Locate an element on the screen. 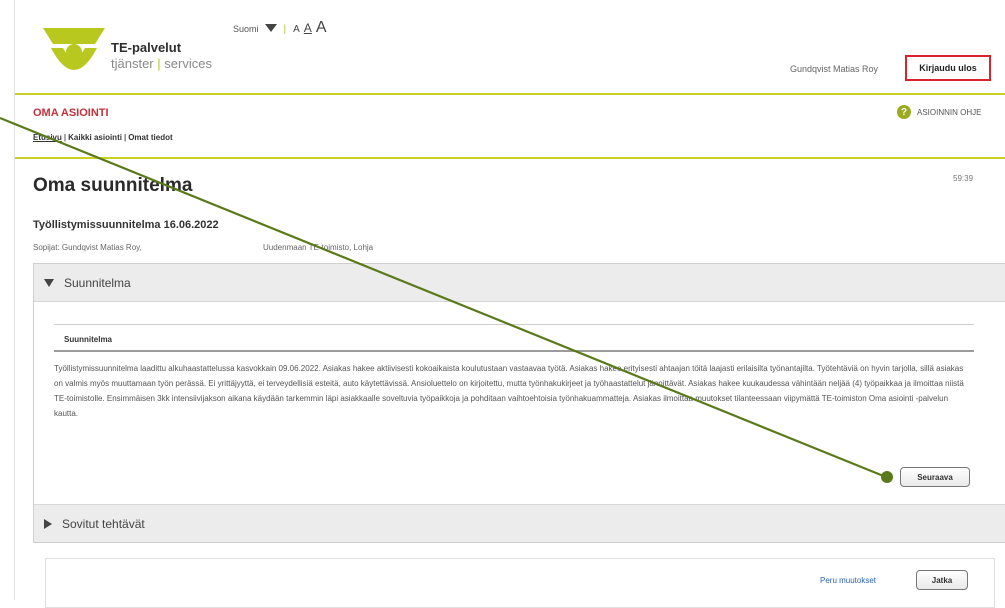  nav-divider is located at coordinates (510, 158).